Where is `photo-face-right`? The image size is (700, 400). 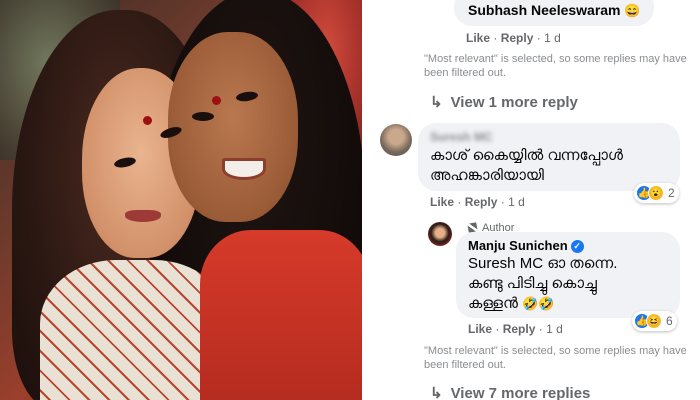
photo-face-right is located at coordinates (233, 127).